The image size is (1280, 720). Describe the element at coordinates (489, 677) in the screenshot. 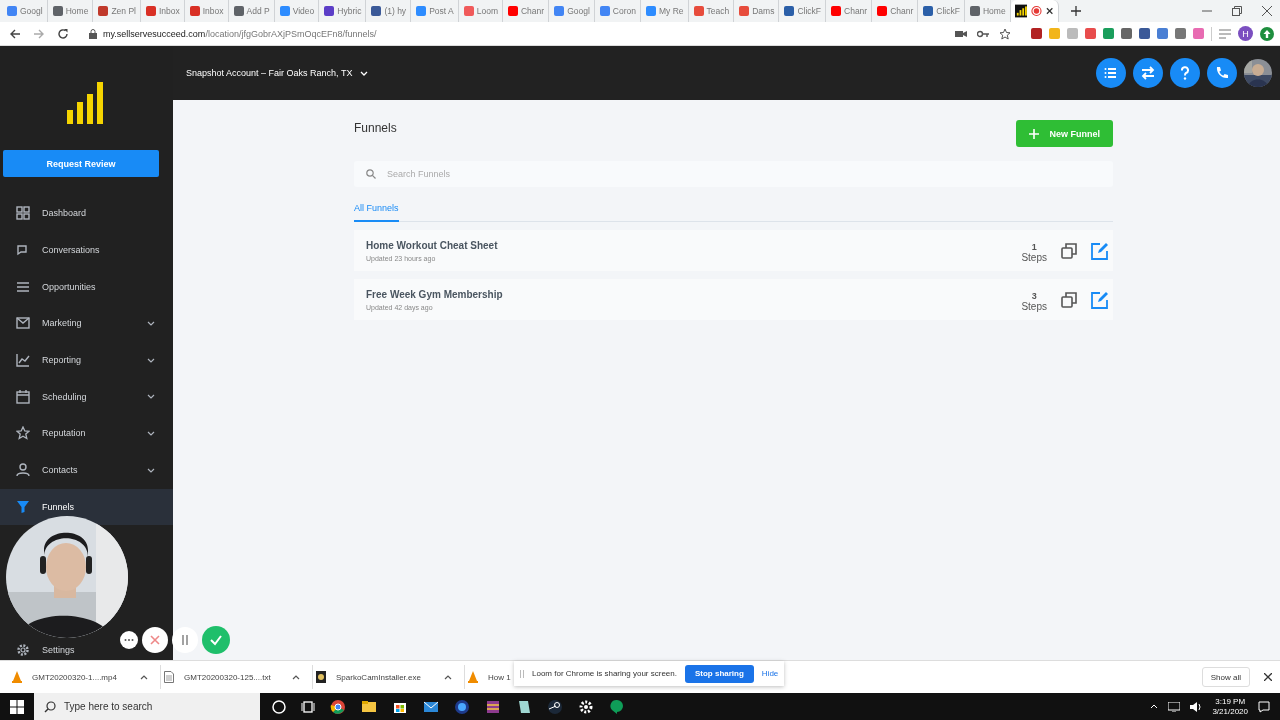

I see `download-item: How 1` at that location.